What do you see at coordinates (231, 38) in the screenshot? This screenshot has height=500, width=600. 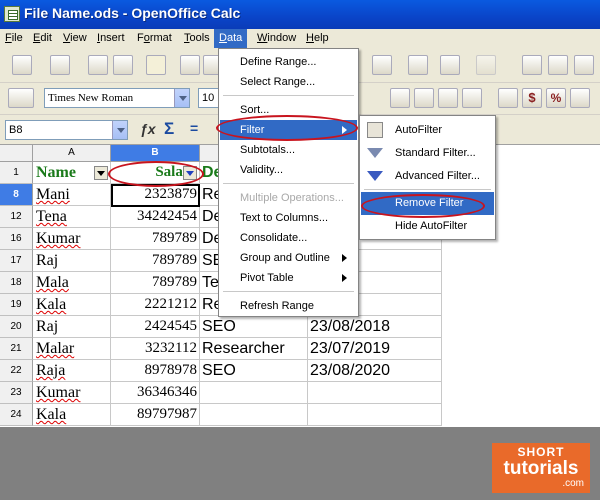 I see `menu-data: Data` at bounding box center [231, 38].